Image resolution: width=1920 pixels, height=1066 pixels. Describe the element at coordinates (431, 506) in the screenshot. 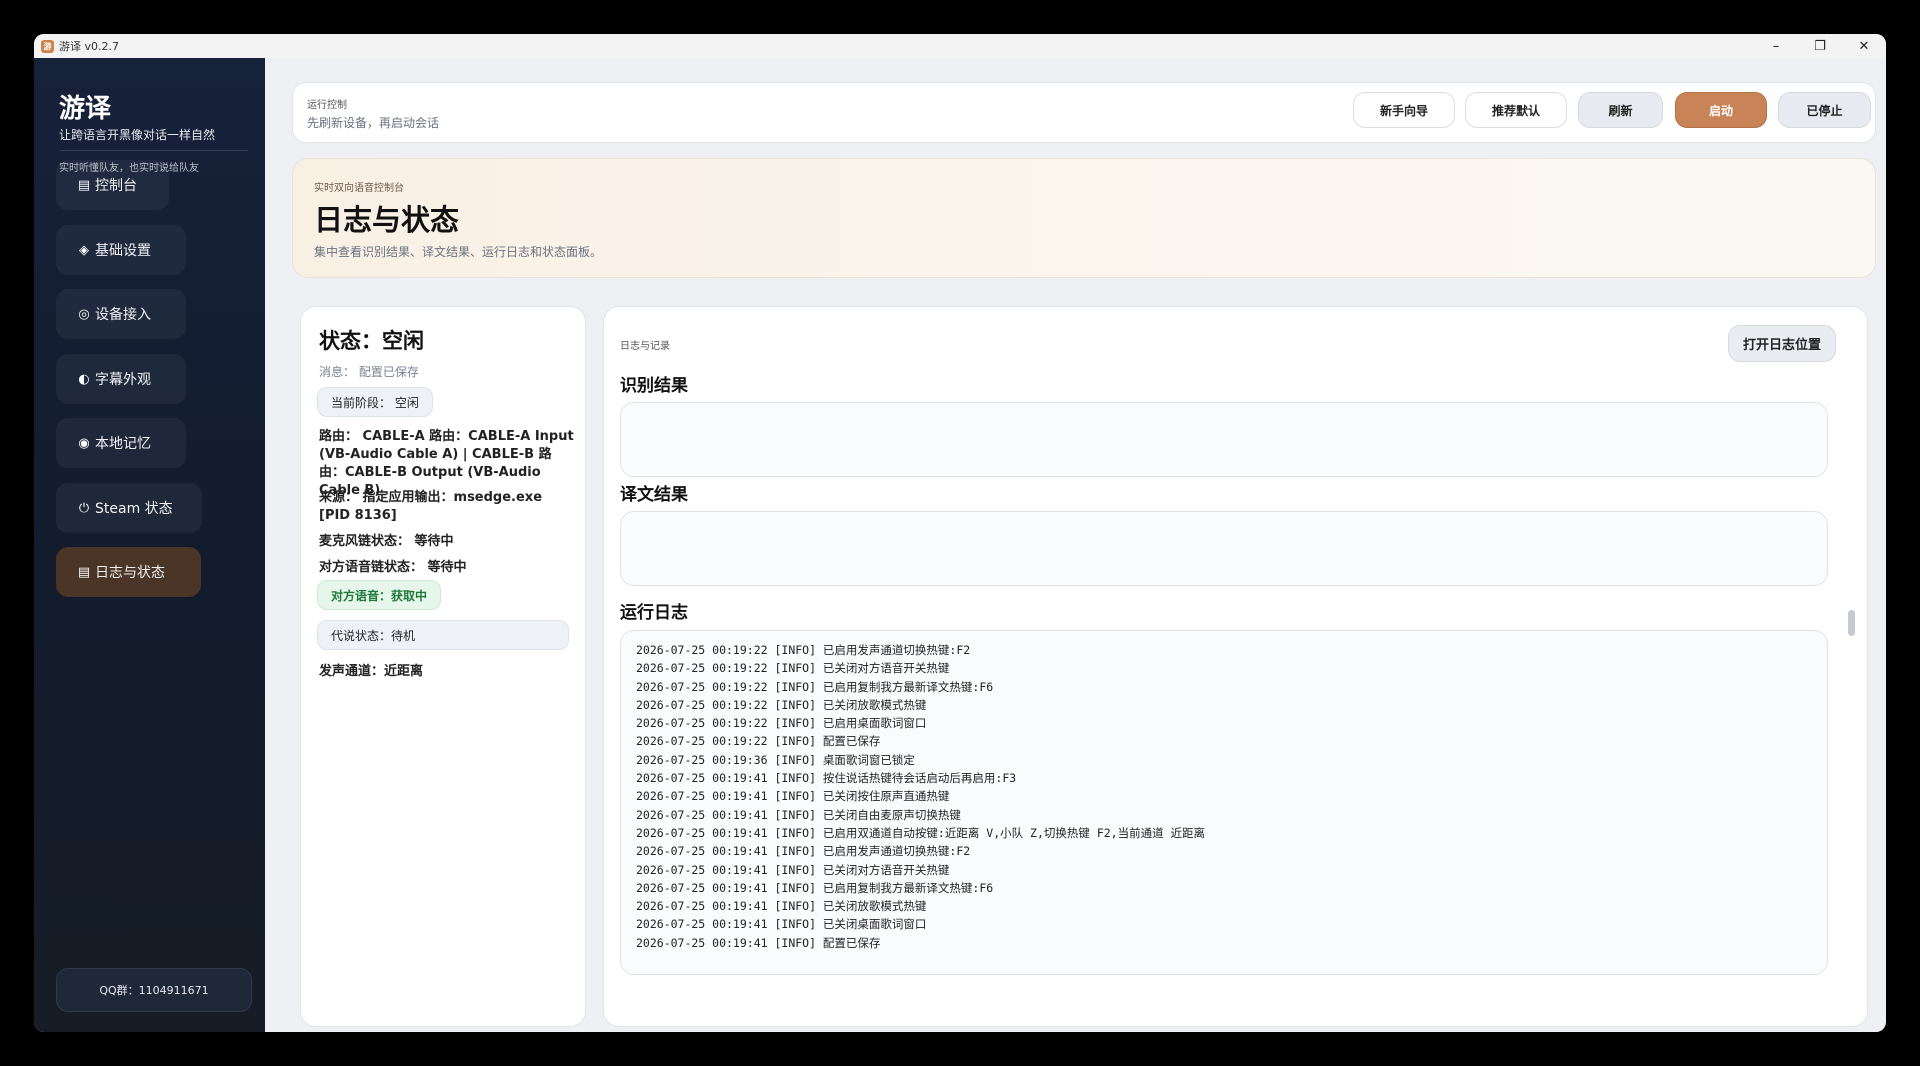

I see `source-info: 来源： 指定应用输出：msedge.exe [PID 8136]` at that location.